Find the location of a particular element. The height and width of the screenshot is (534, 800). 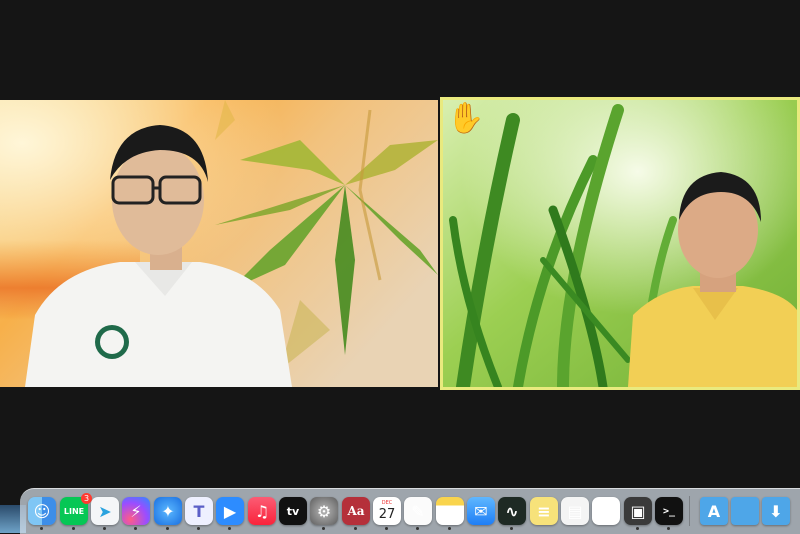

apple-tv-icon: tv is located at coordinates (293, 511).